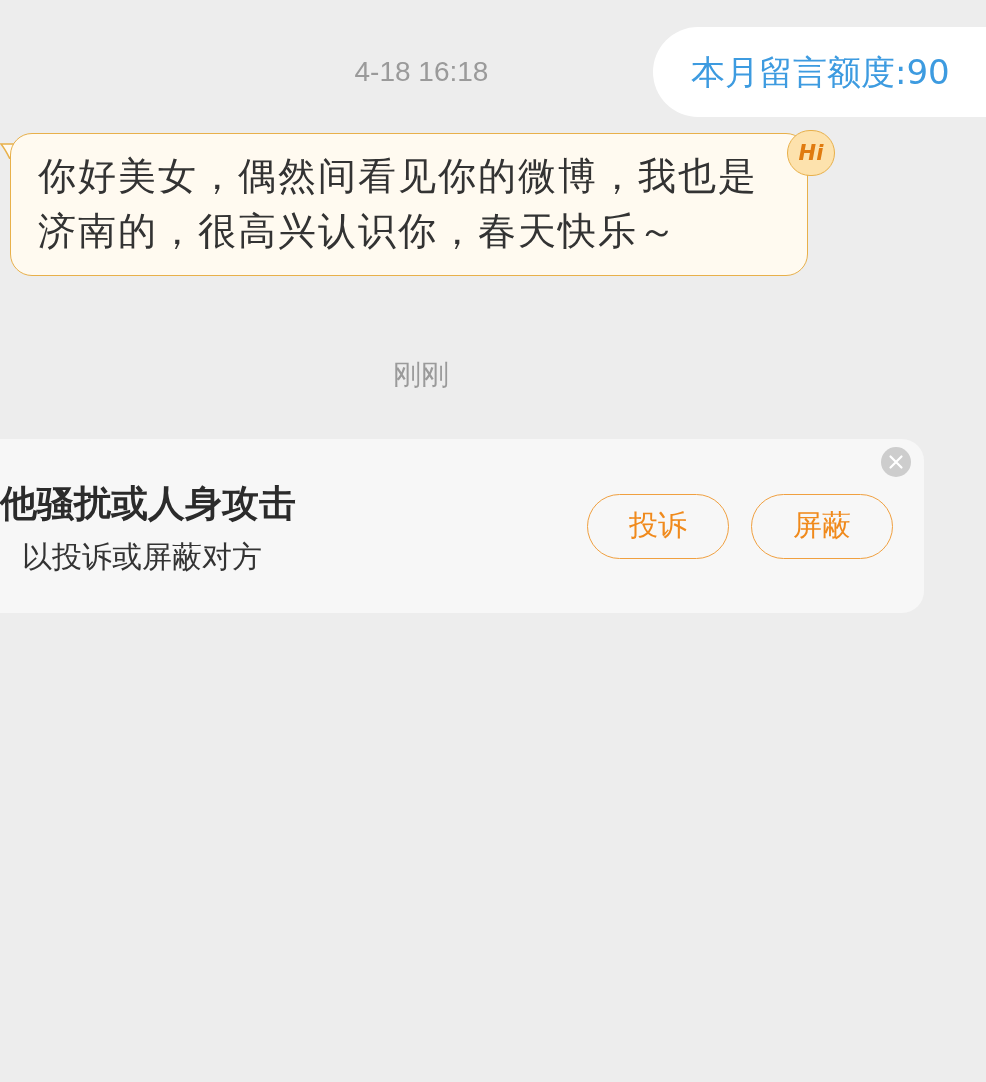 The image size is (986, 1082). Describe the element at coordinates (398, 204) in the screenshot. I see `message-text: 你好美女，偶然间看见你的微博，我也是济南的，很高兴认识你，春天快乐～` at that location.